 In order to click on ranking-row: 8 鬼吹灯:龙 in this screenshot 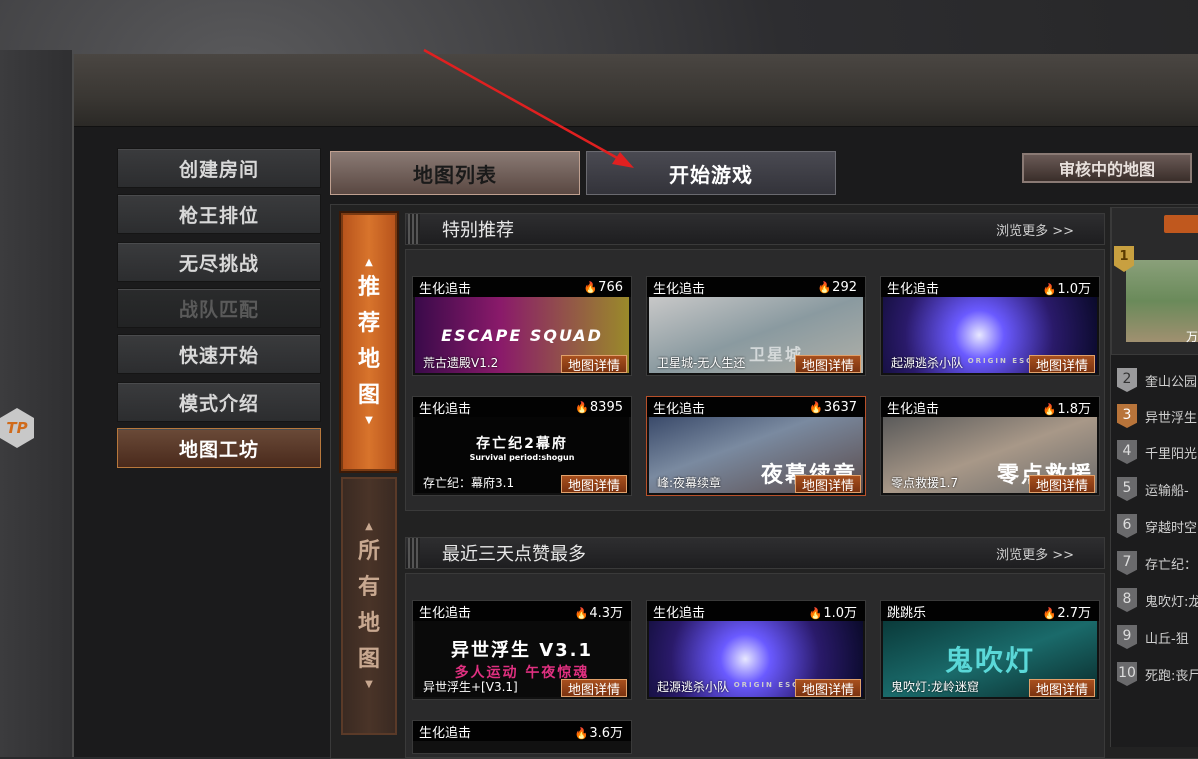, I will do `click(1157, 600)`.